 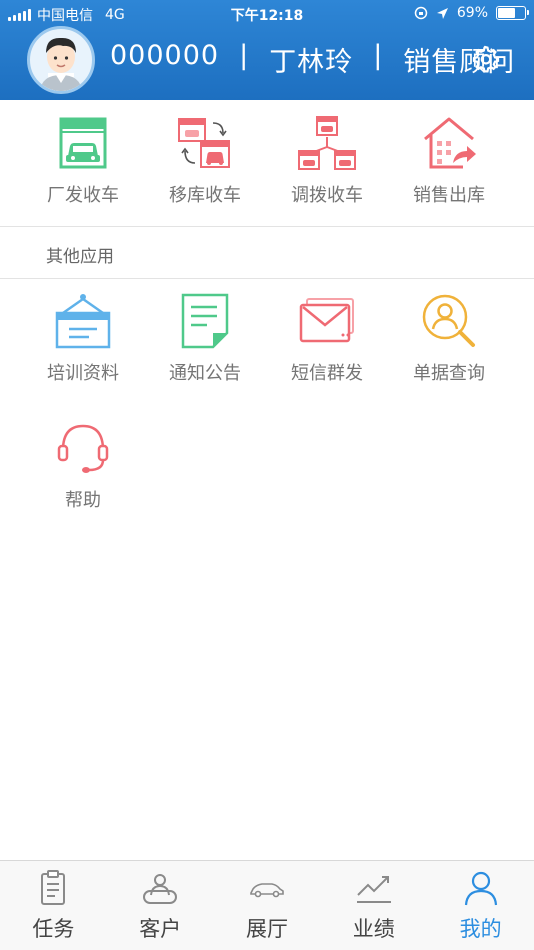 I want to click on battery-percent: 69%, so click(x=472, y=13).